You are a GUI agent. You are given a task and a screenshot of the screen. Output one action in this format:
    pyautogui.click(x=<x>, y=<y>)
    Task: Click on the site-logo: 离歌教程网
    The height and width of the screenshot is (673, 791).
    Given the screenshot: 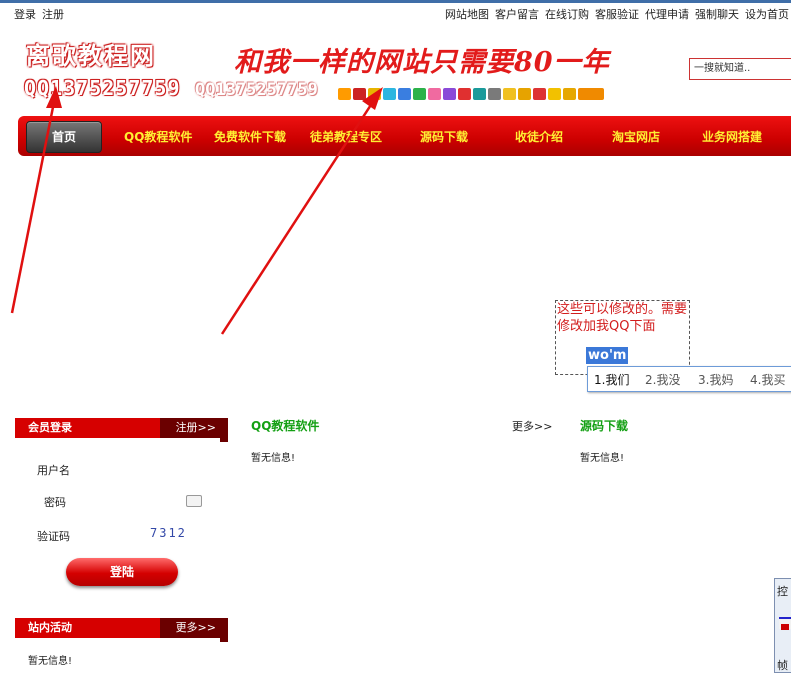 What is the action you would take?
    pyautogui.click(x=91, y=53)
    